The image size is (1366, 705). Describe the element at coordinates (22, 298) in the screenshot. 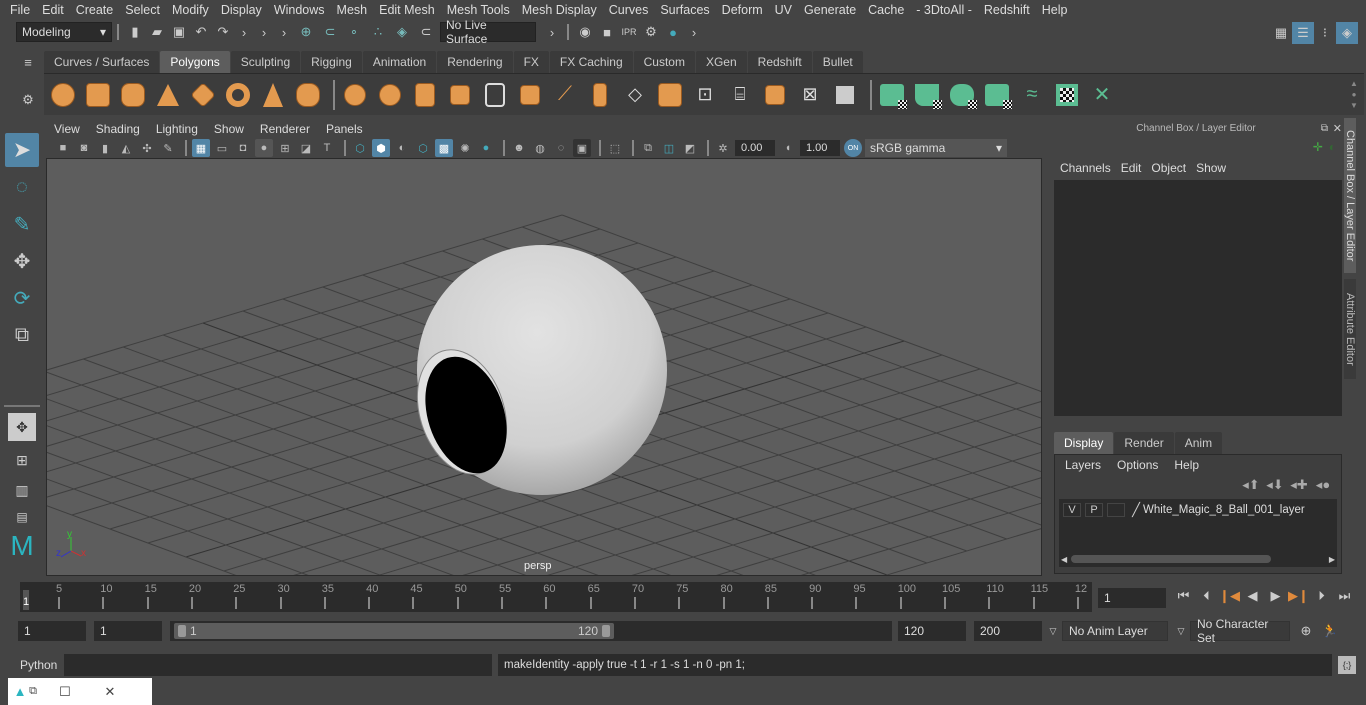

I see `rotate-tool: ⟳` at that location.